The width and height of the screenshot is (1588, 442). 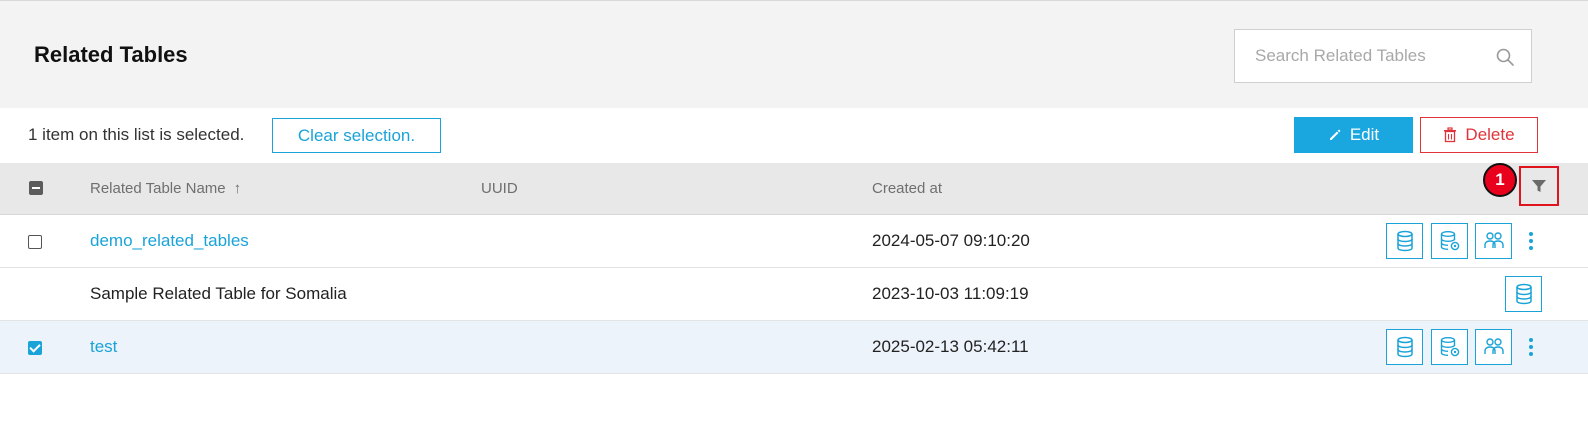 I want to click on page-title: Related Tables, so click(x=111, y=54).